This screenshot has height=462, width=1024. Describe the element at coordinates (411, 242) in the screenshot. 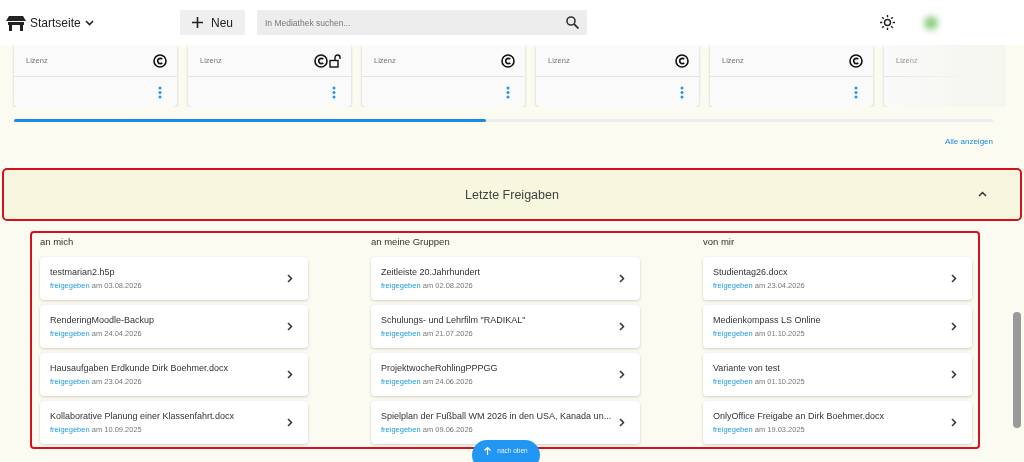

I see `column-heading: an meine Gruppen` at that location.